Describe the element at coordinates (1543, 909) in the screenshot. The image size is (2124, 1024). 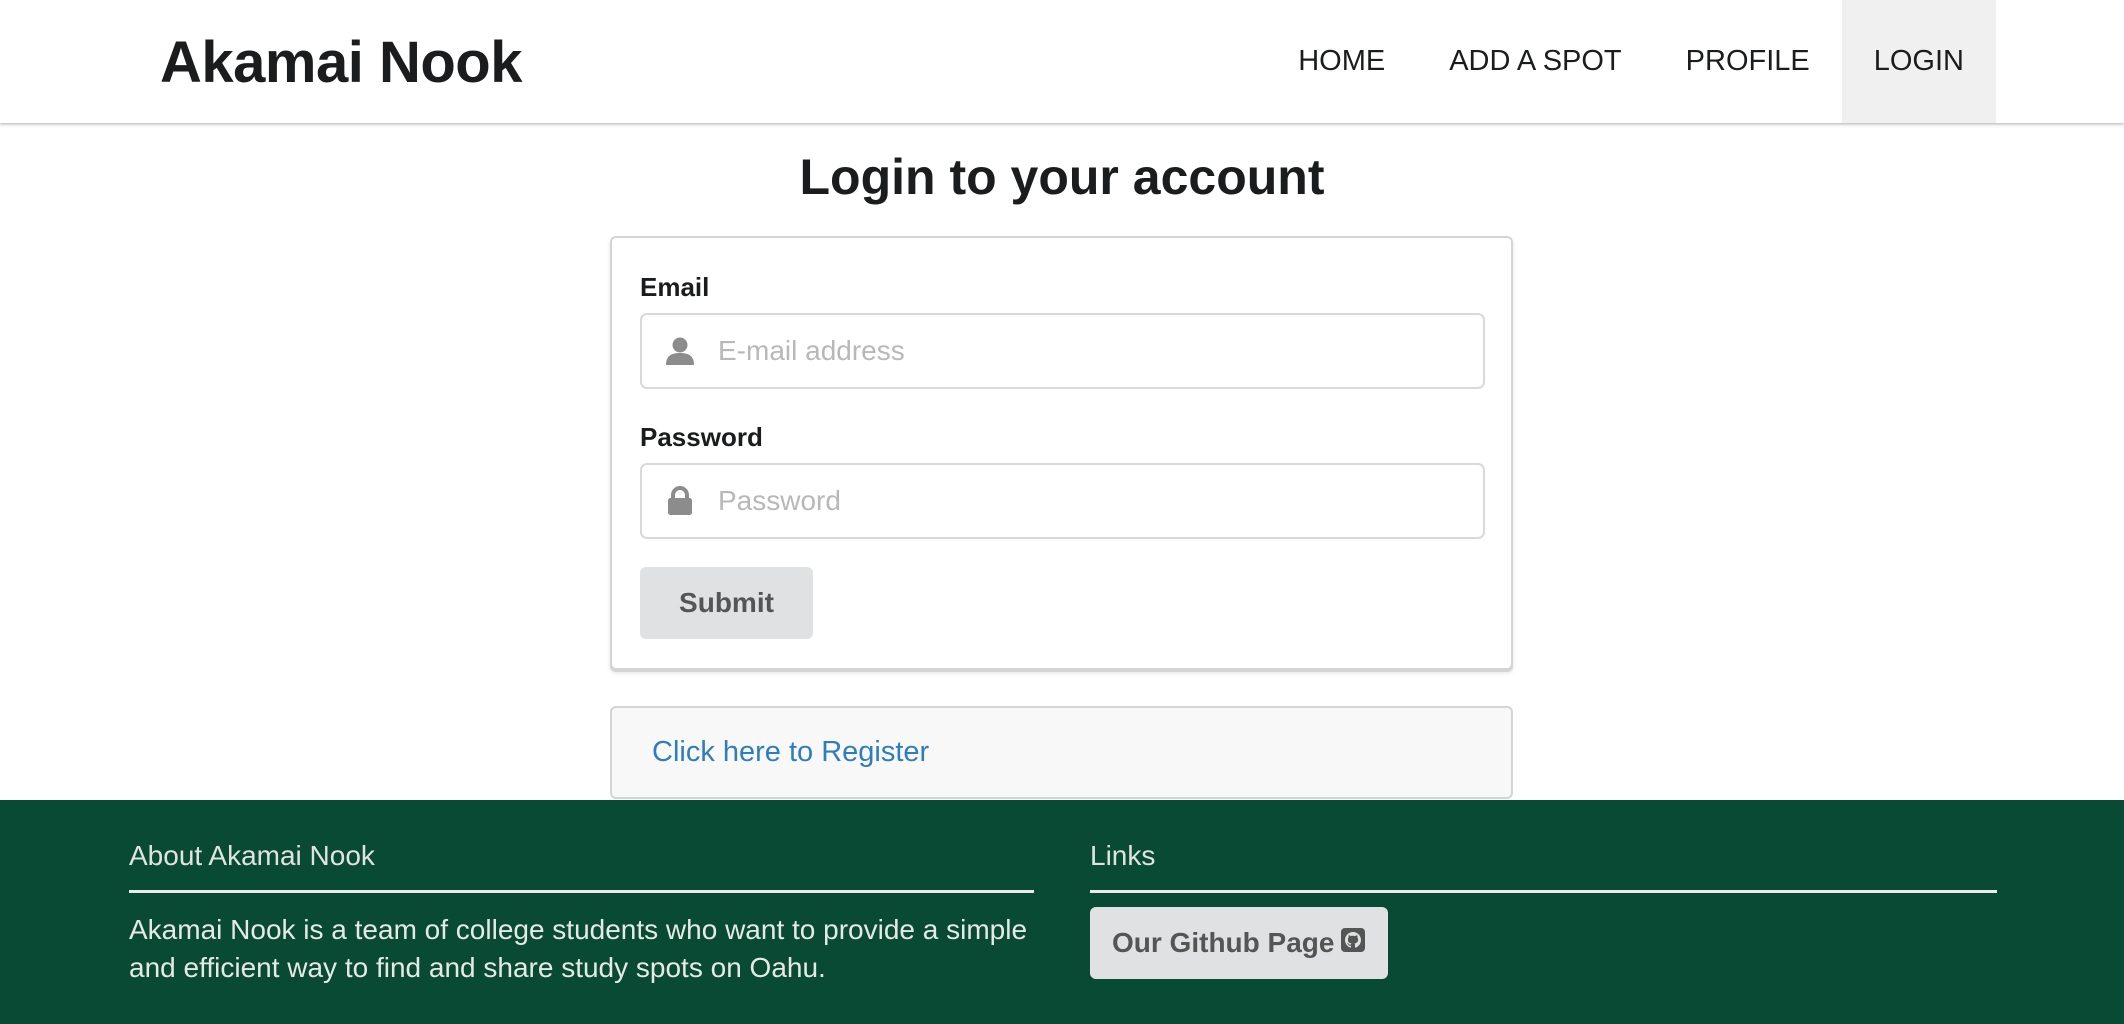
I see `footer-links: Links Our Github Page` at that location.